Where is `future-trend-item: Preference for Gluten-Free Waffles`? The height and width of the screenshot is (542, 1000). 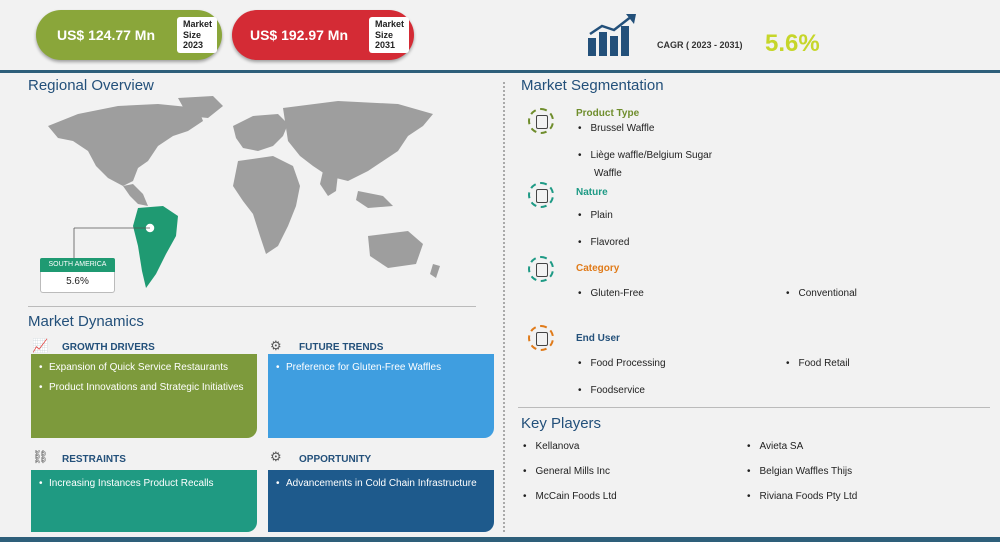 future-trend-item: Preference for Gluten-Free Waffles is located at coordinates (381, 368).